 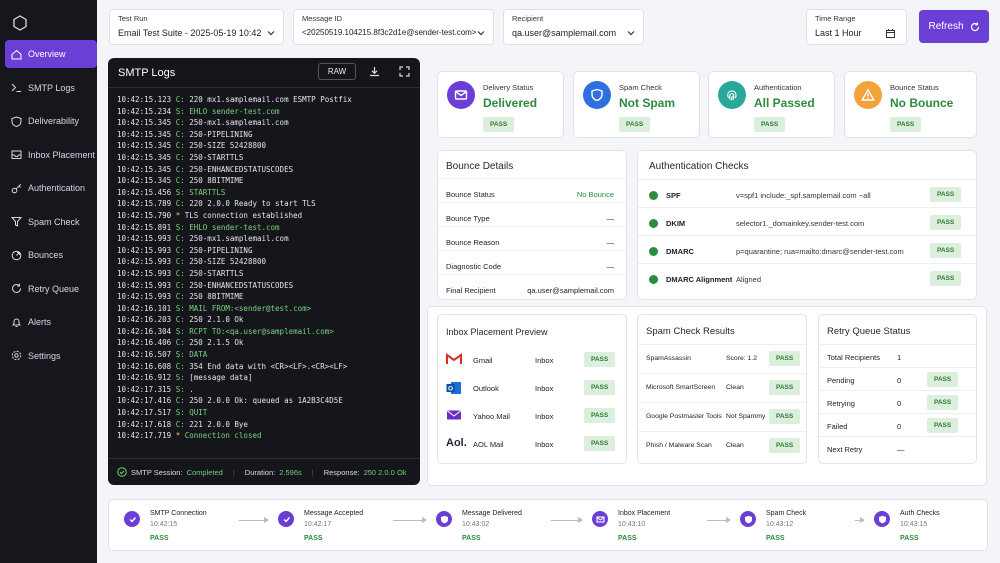 What do you see at coordinates (16, 355) in the screenshot?
I see `gear-icon` at bounding box center [16, 355].